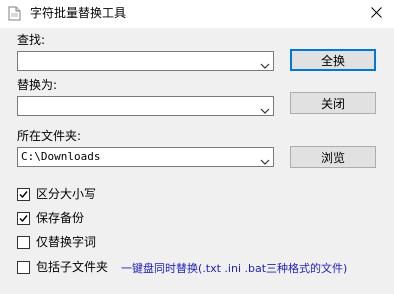 Image resolution: width=394 pixels, height=294 pixels. What do you see at coordinates (145, 106) in the screenshot?
I see `replace-with-combobox` at bounding box center [145, 106].